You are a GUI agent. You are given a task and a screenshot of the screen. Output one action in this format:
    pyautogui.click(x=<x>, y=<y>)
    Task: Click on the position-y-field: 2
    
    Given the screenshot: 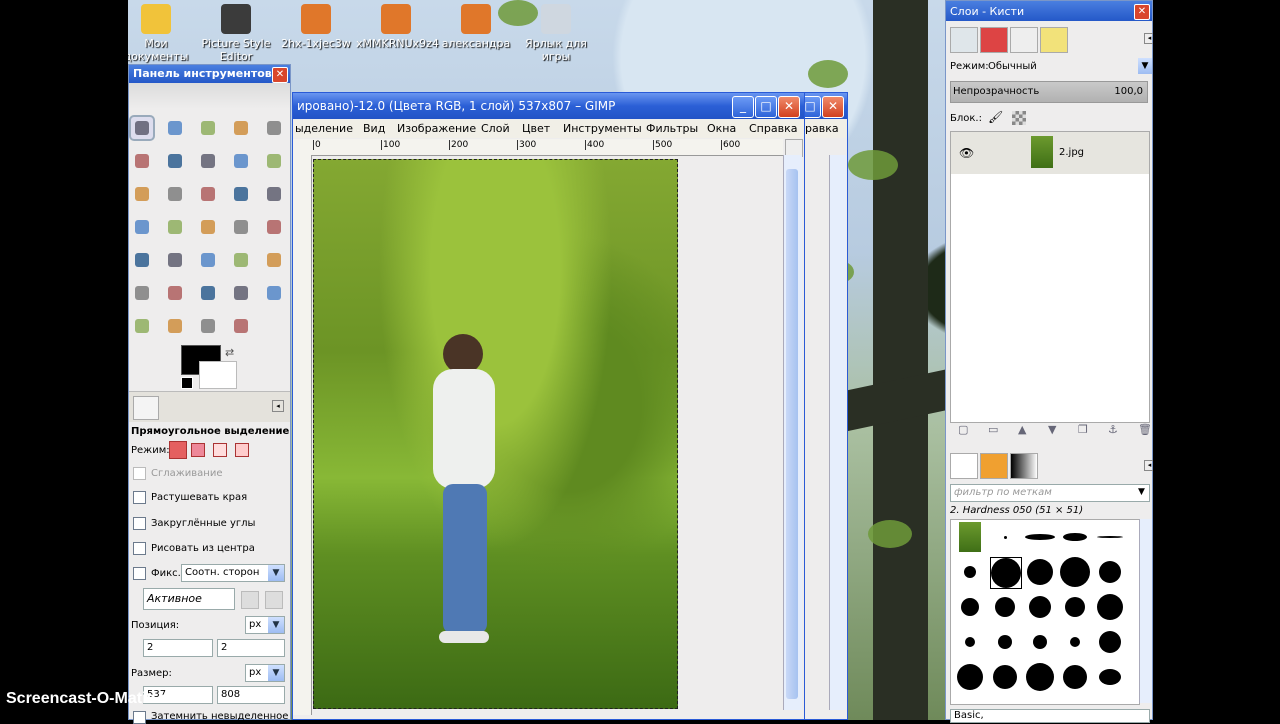 What is the action you would take?
    pyautogui.click(x=251, y=648)
    